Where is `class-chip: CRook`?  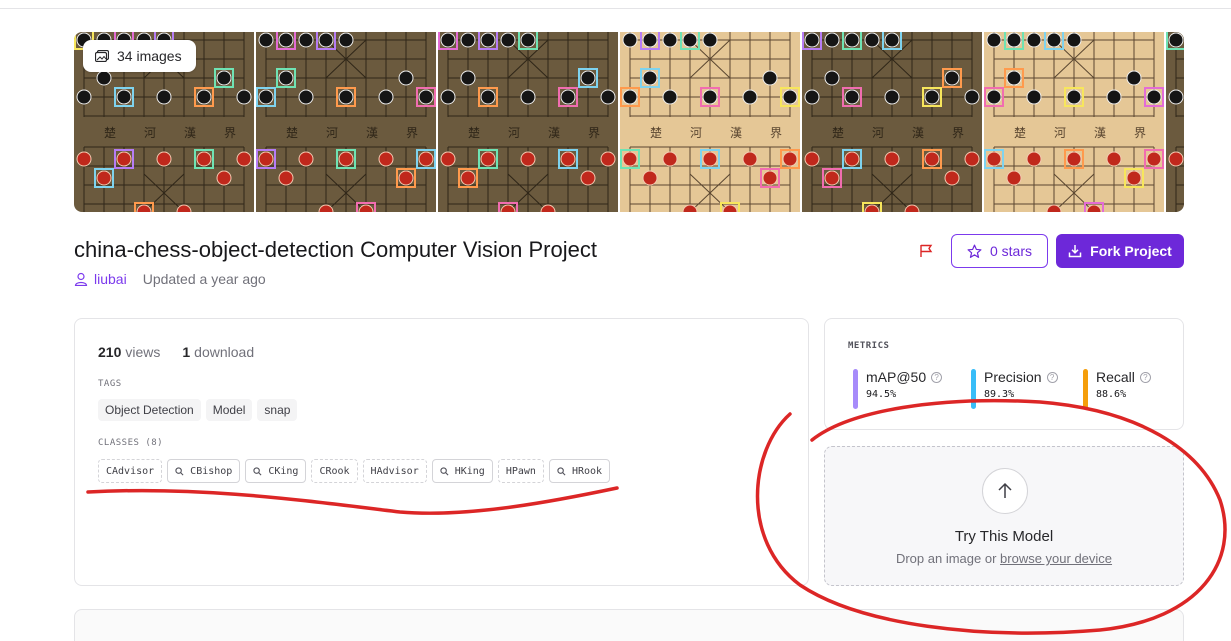 class-chip: CRook is located at coordinates (334, 471).